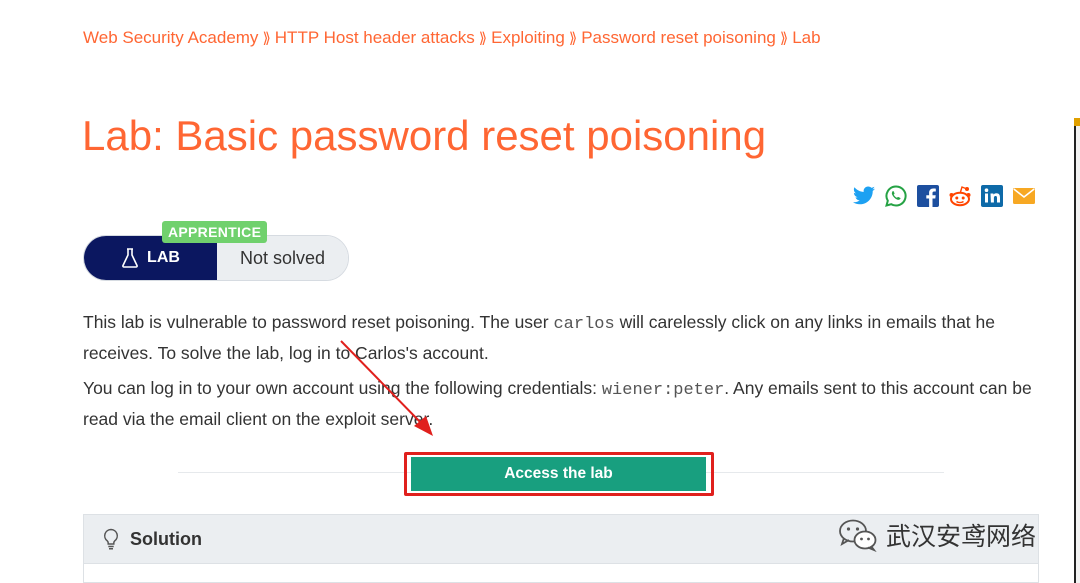 This screenshot has height=583, width=1080. What do you see at coordinates (558, 474) in the screenshot?
I see `access-the-lab-button: Access the lab` at bounding box center [558, 474].